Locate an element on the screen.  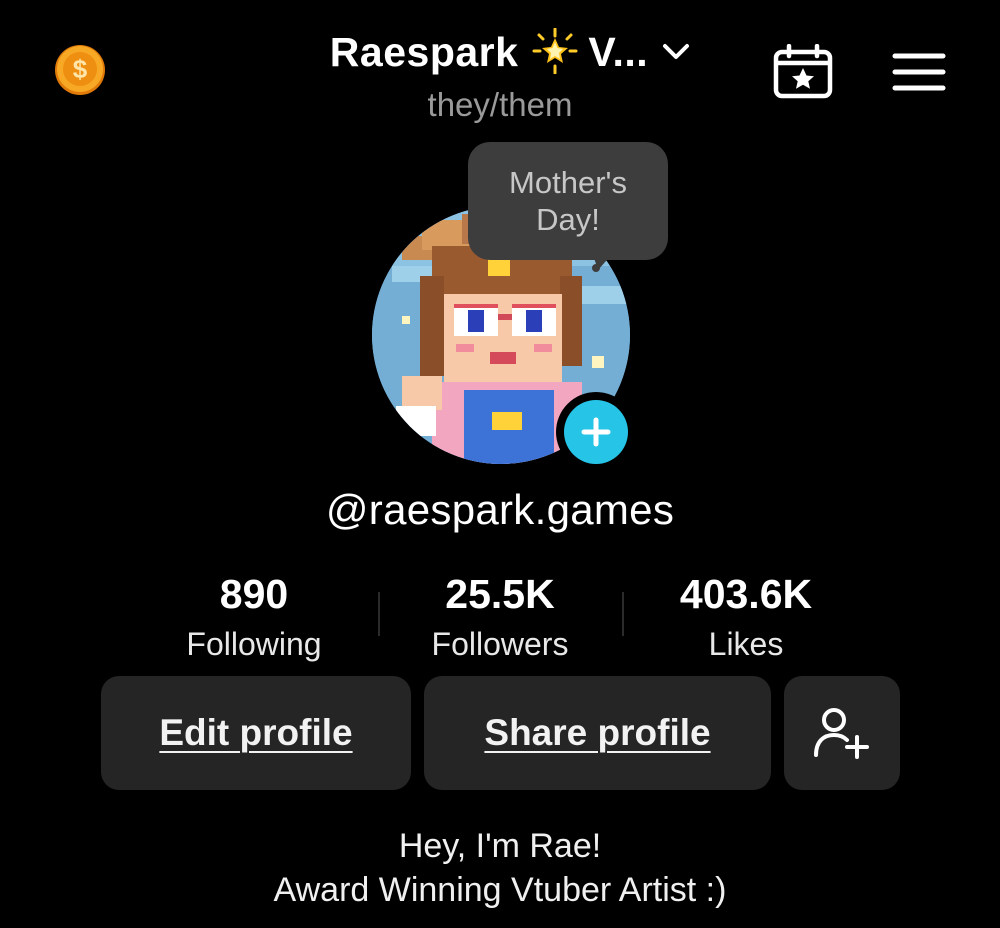
bio-line: Award Winning Vtuber Artist :) is located at coordinates (500, 890).